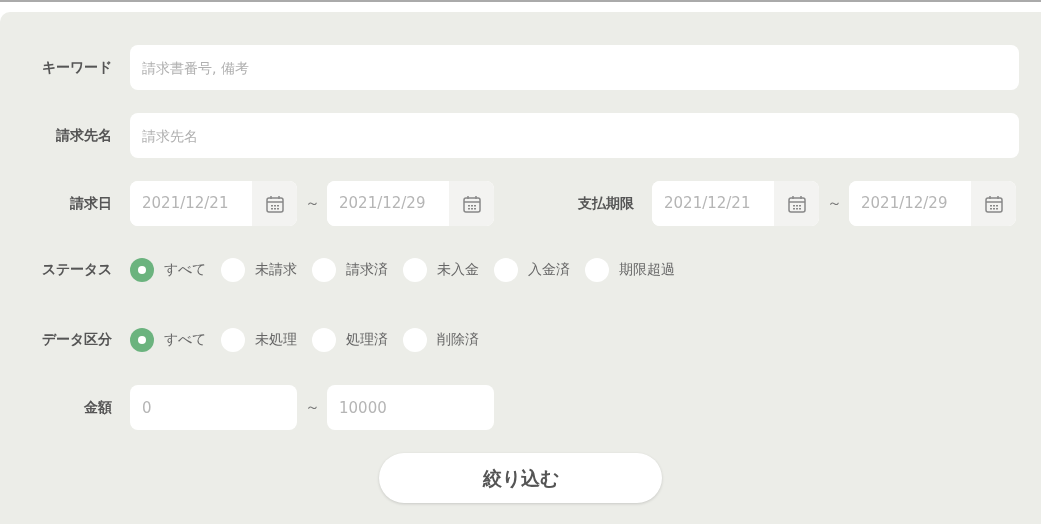 The image size is (1041, 530). I want to click on radio-option: 処理済, so click(350, 339).